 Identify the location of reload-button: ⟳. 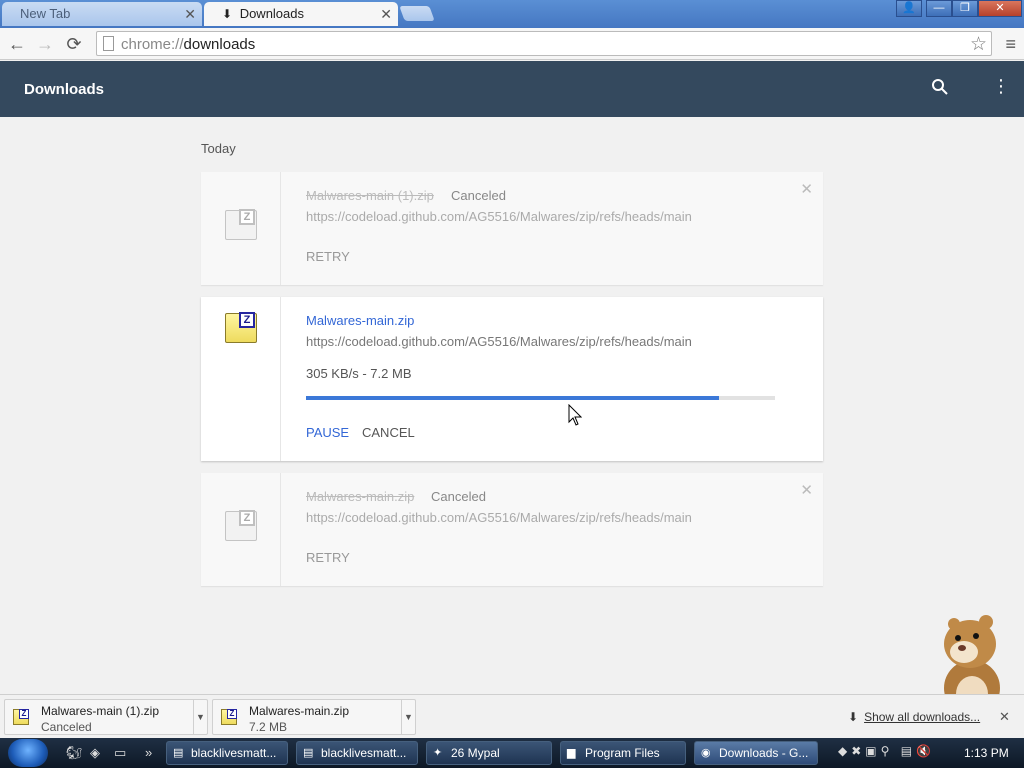
(74, 44).